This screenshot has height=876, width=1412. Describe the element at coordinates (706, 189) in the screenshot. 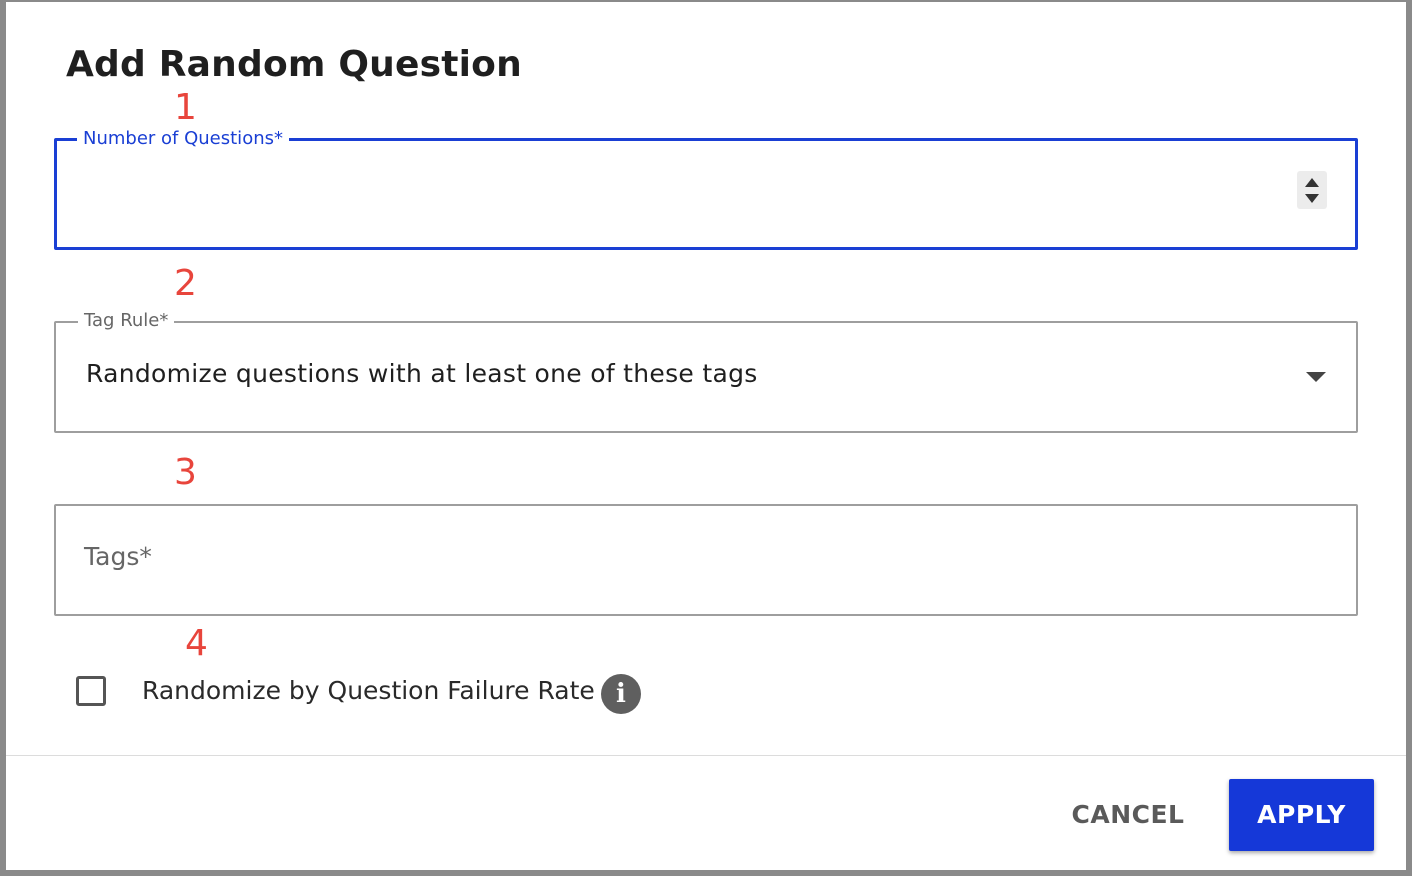

I see `number-of-questions-field: Number of Questions*` at that location.